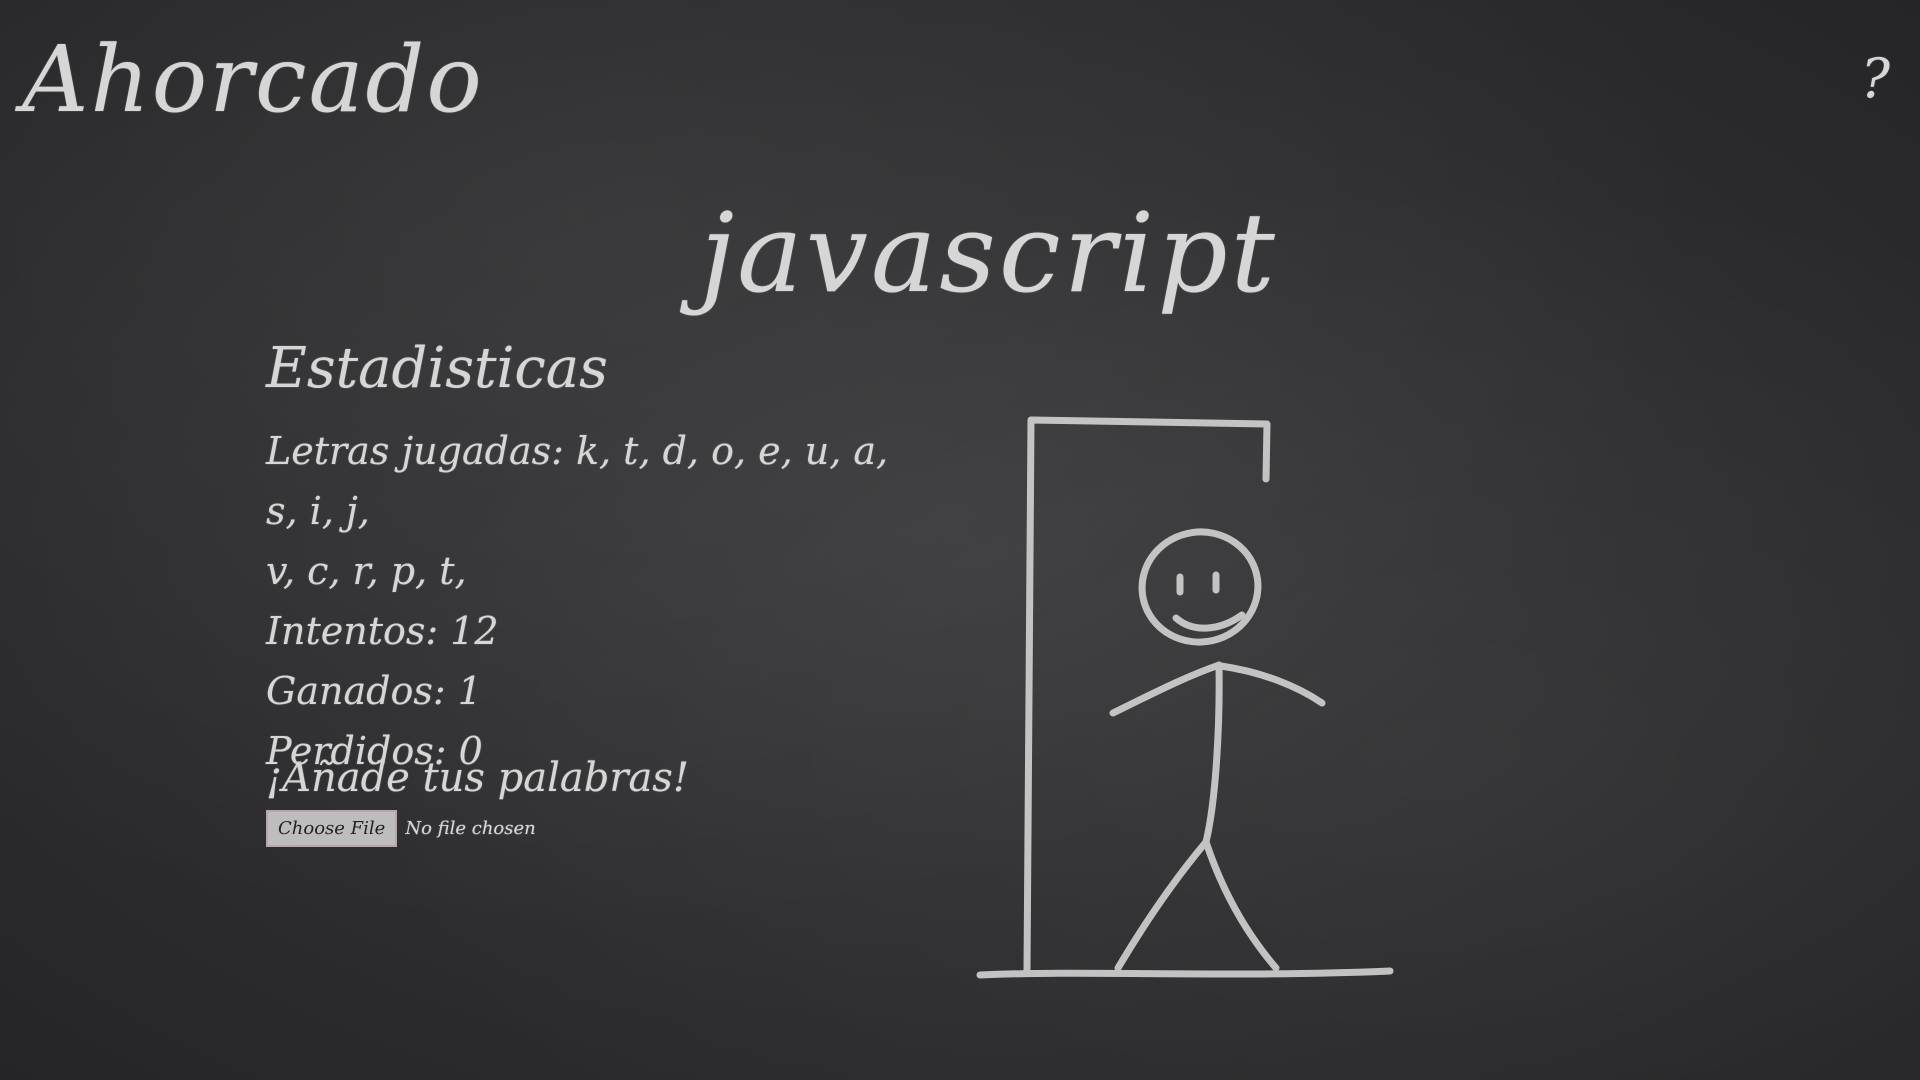 The height and width of the screenshot is (1080, 1920). I want to click on choose-file-button: Choose File, so click(332, 828).